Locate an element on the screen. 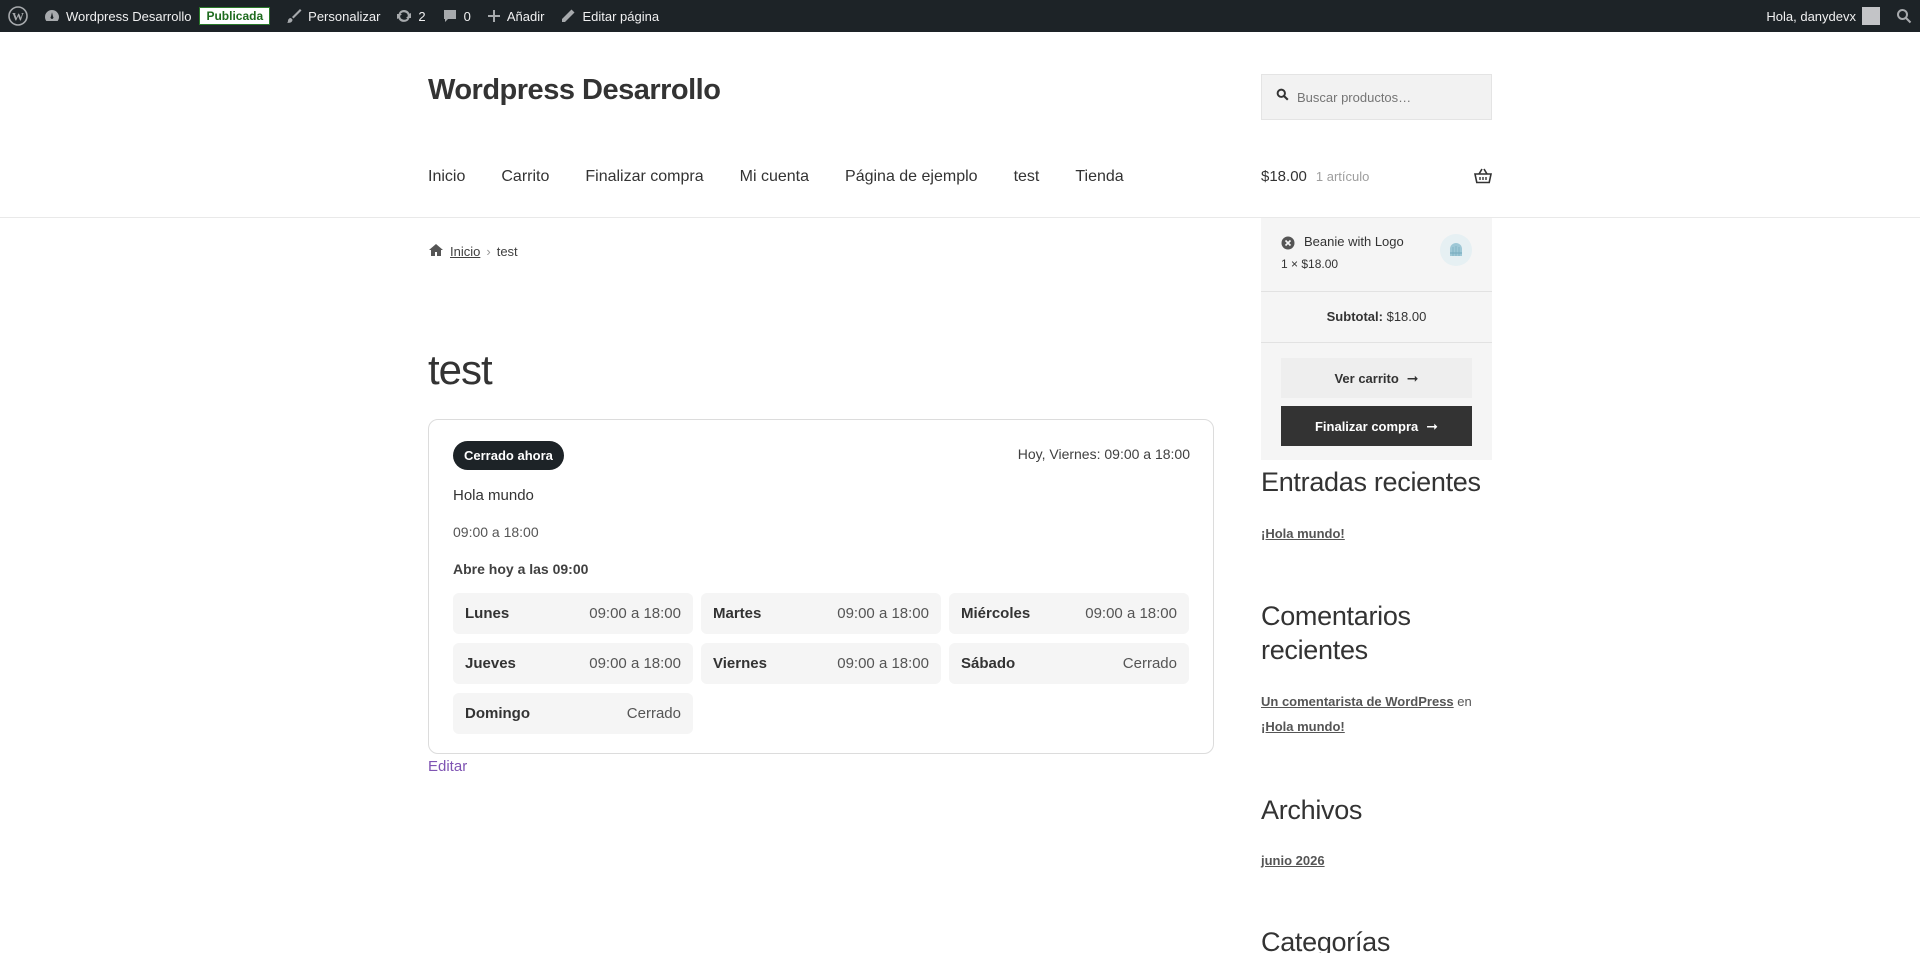 The width and height of the screenshot is (1920, 953). header-cart: $18.00 1 artículo is located at coordinates (1376, 176).